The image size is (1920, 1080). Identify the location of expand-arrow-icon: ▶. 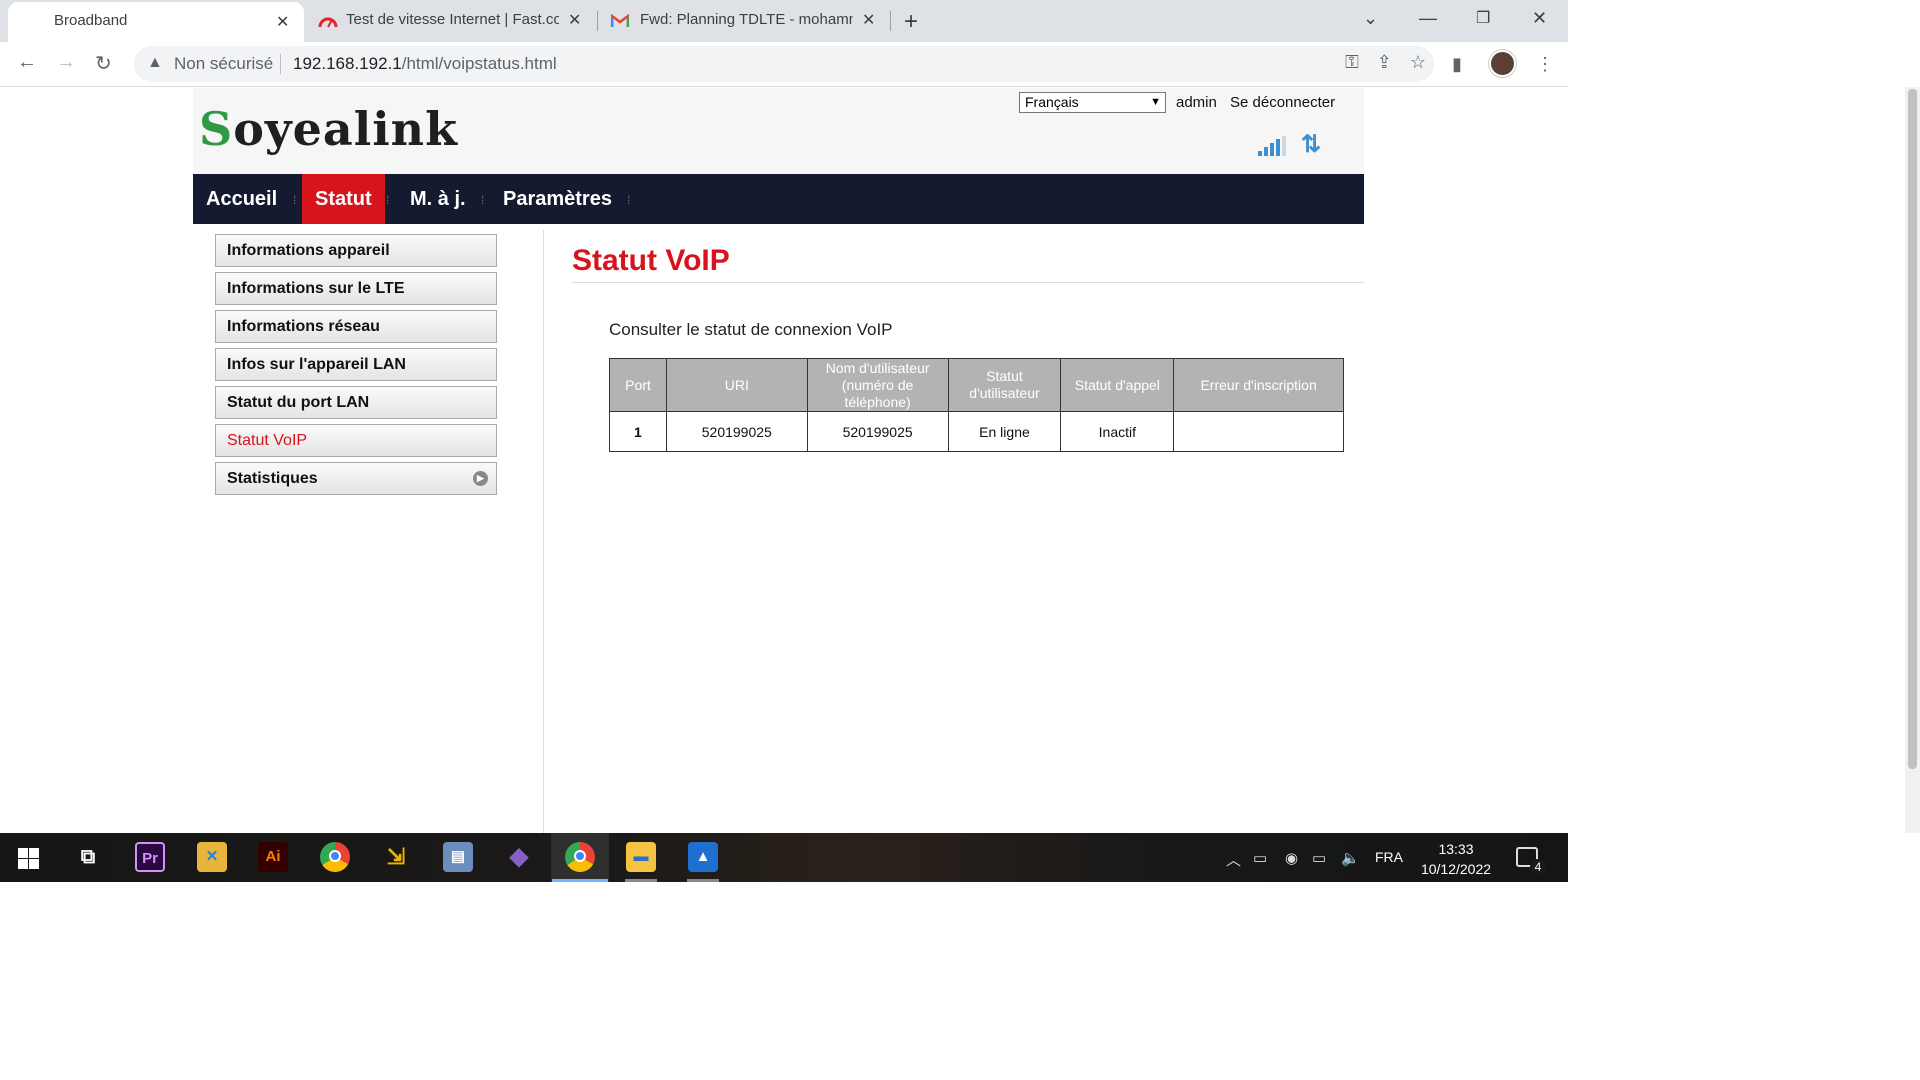
(480, 478).